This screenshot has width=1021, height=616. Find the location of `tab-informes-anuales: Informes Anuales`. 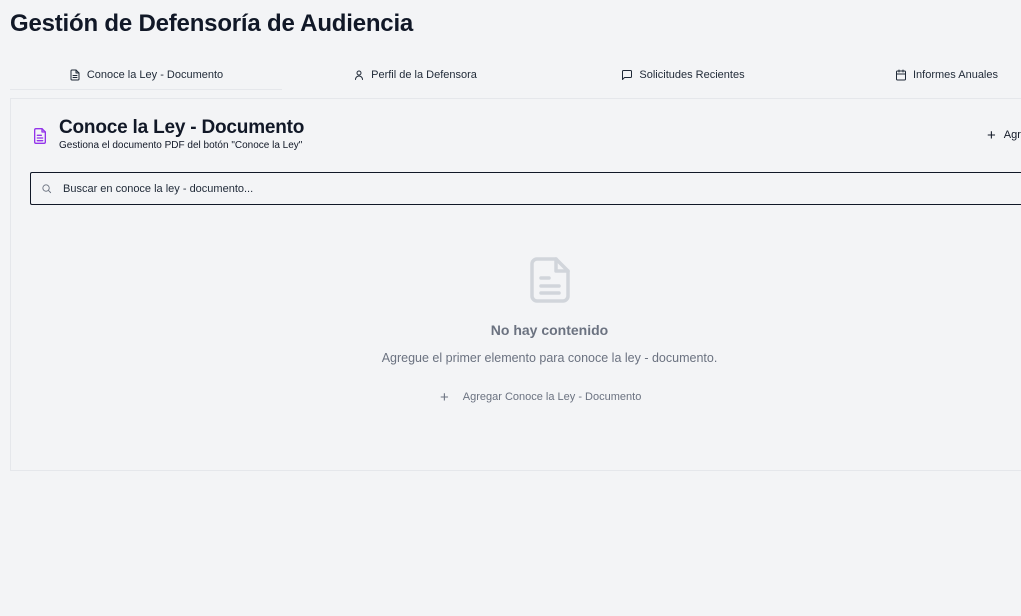

tab-informes-anuales: Informes Anuales is located at coordinates (919, 75).